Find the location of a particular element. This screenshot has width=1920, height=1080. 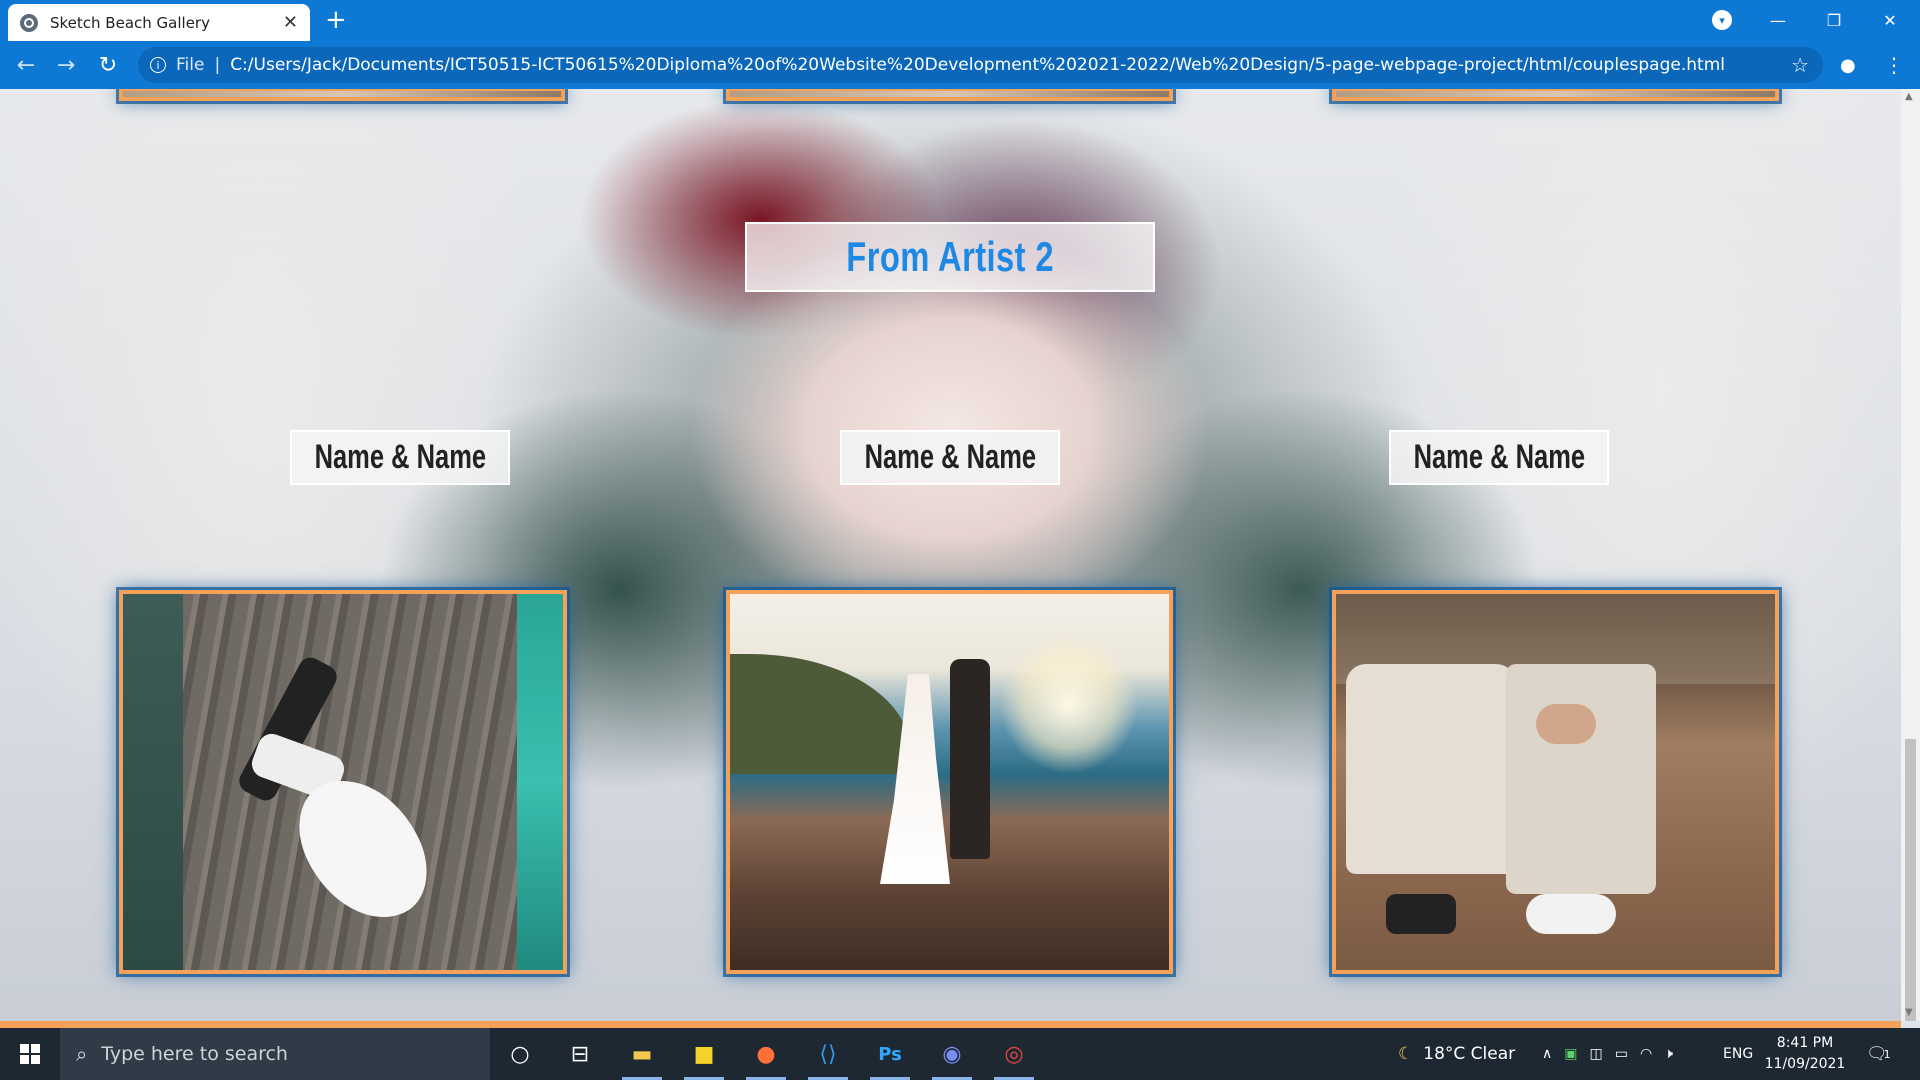

chevron-up-icon: ∧ is located at coordinates (1547, 1054).